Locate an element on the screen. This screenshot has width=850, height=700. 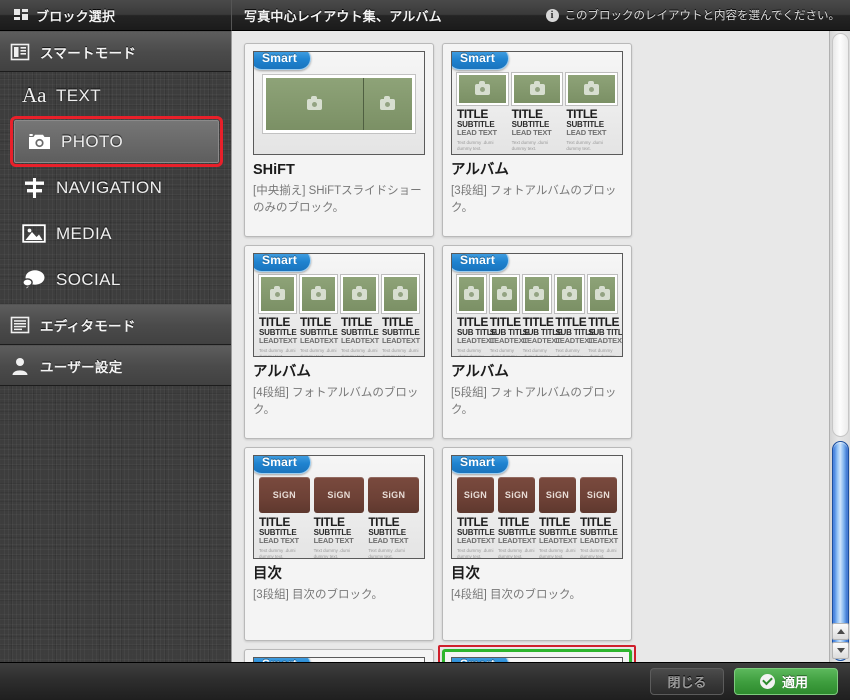
sidebar-item-user-settings: ユーザー設定 is located at coordinates (115, 365).